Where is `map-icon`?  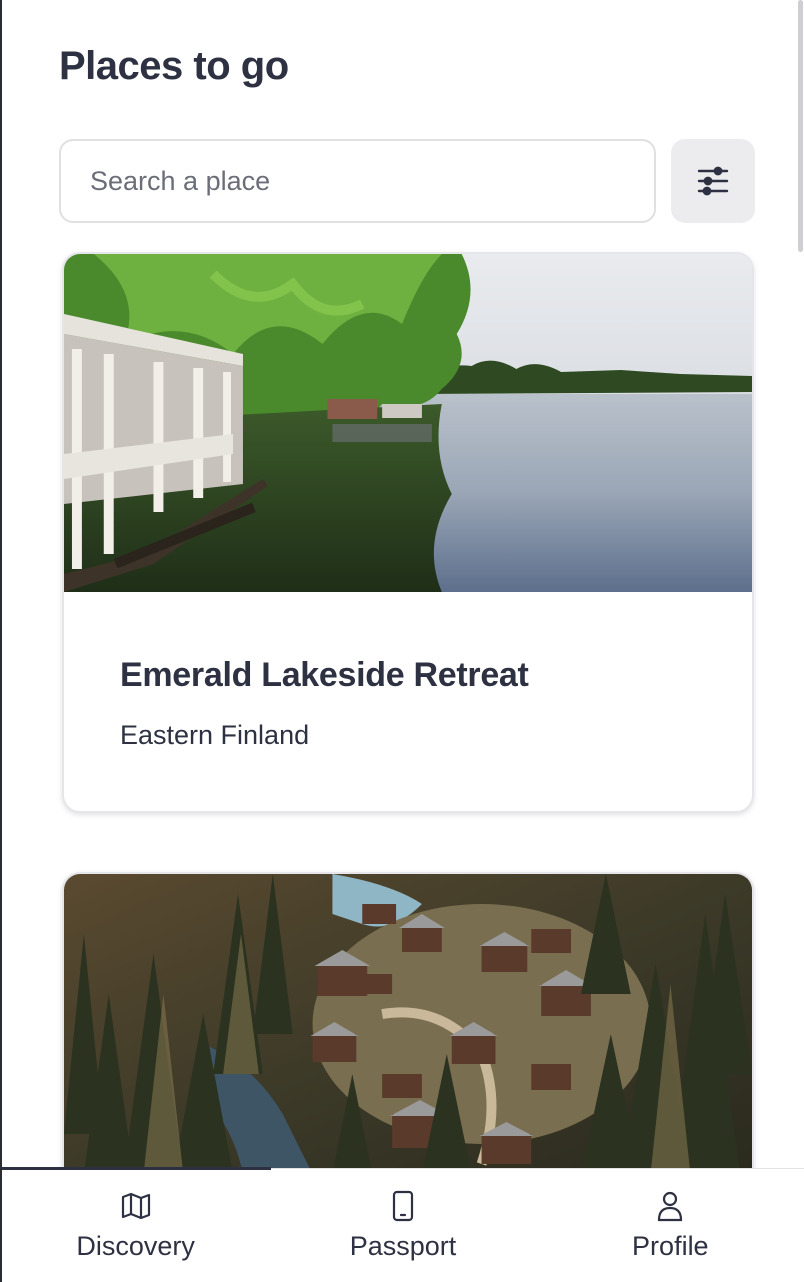 map-icon is located at coordinates (135, 1206).